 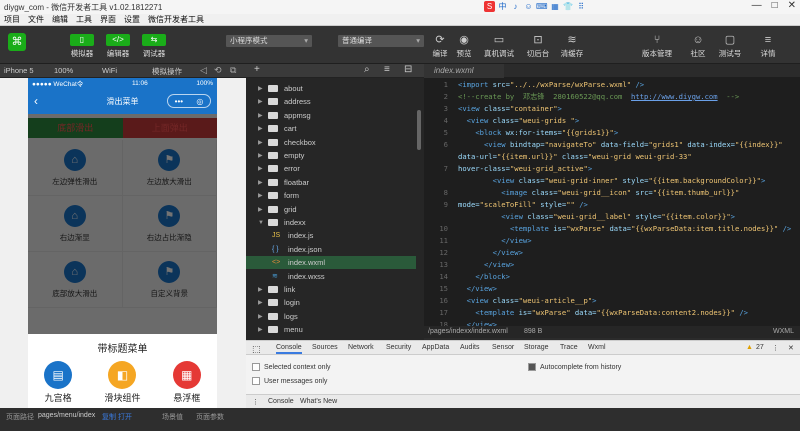 I want to click on chevron-down-icon: ▼, so click(x=263, y=223).